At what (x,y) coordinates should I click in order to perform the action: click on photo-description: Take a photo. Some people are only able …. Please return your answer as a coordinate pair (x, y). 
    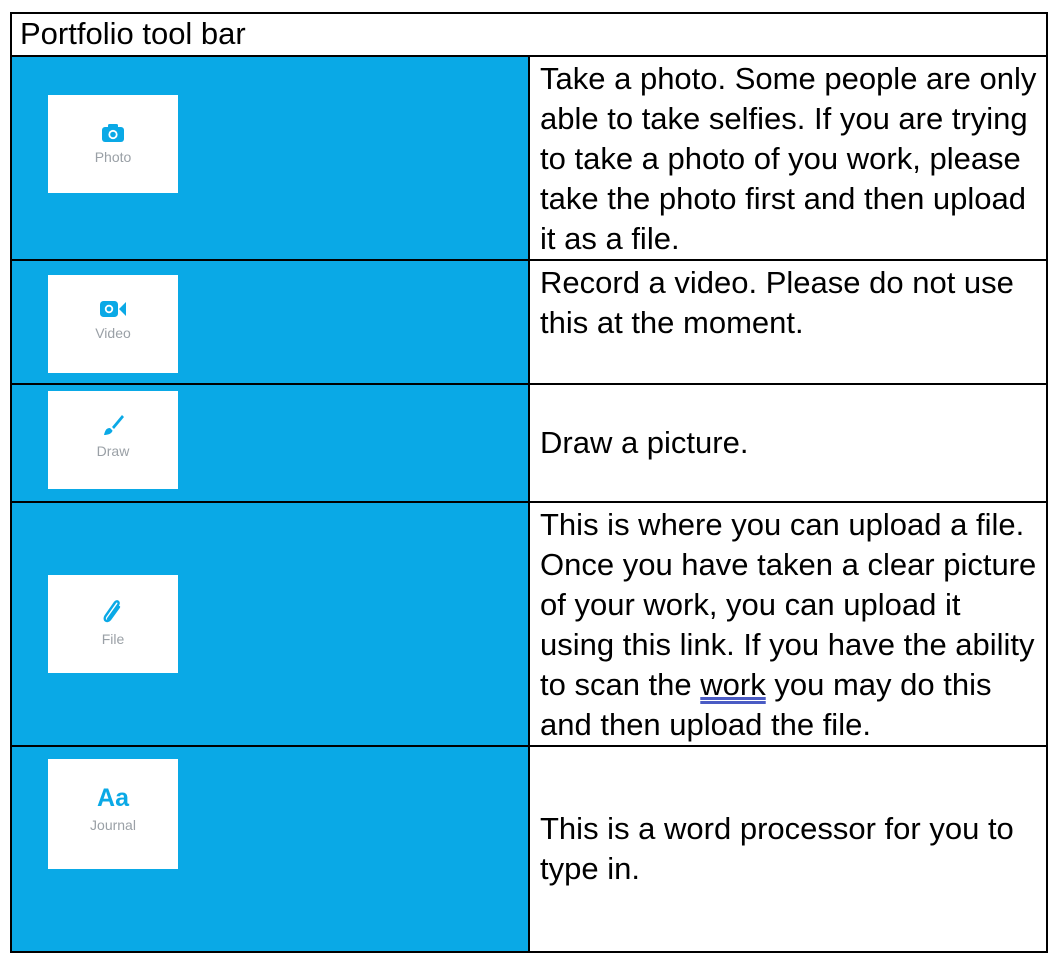
    Looking at the image, I should click on (788, 158).